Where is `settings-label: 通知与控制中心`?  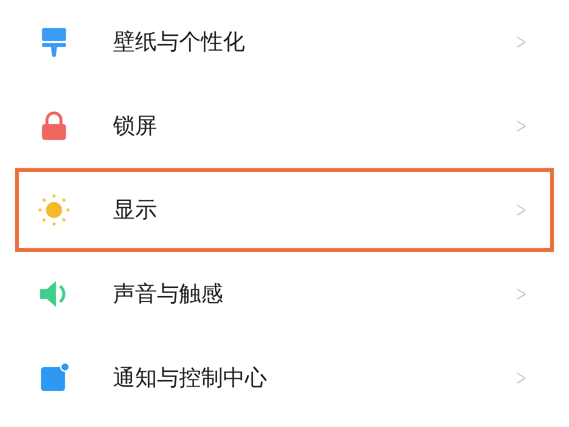 settings-label: 通知与控制中心 is located at coordinates (190, 379).